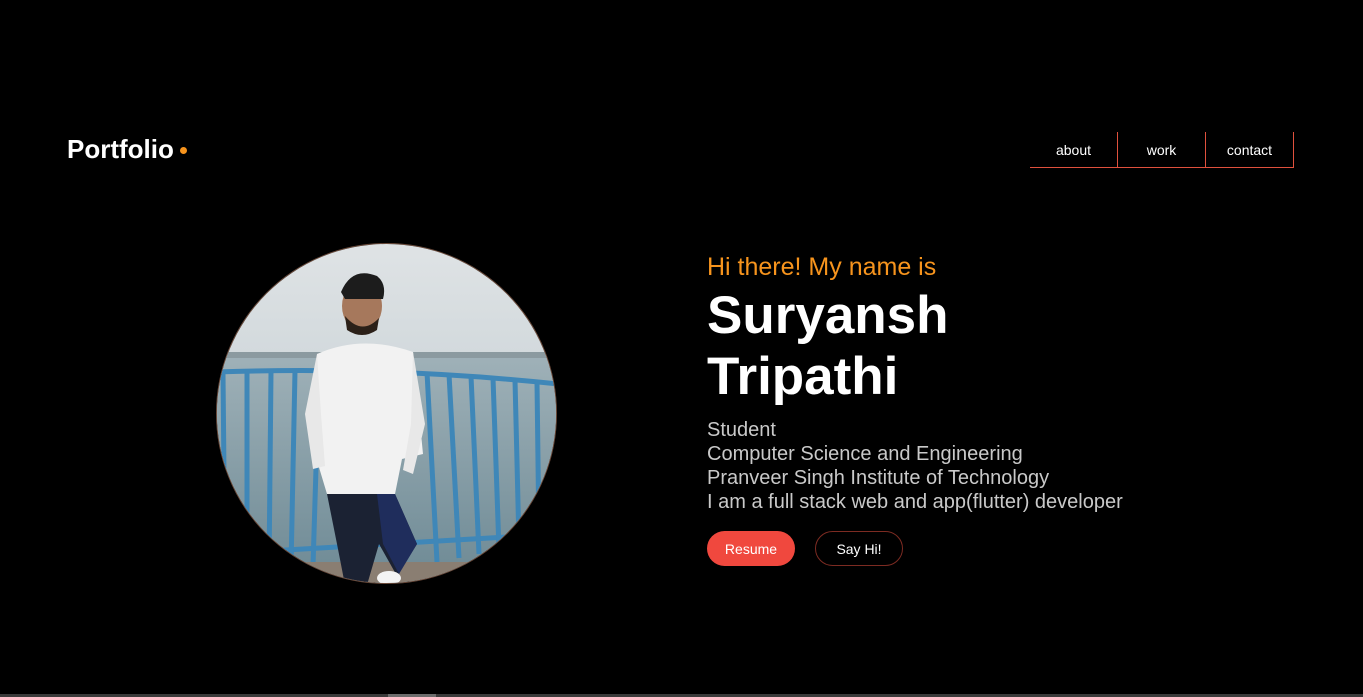 This screenshot has height=697, width=1363. I want to click on nav-link-about: about, so click(1074, 150).